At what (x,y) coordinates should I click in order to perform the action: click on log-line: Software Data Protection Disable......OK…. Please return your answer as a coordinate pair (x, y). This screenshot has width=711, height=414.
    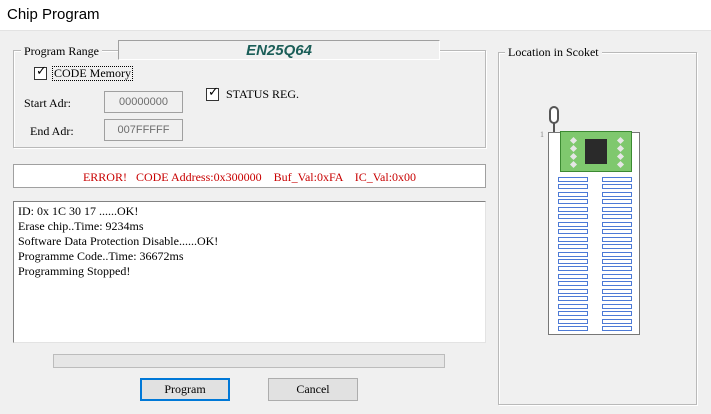
    Looking at the image, I should click on (118, 241).